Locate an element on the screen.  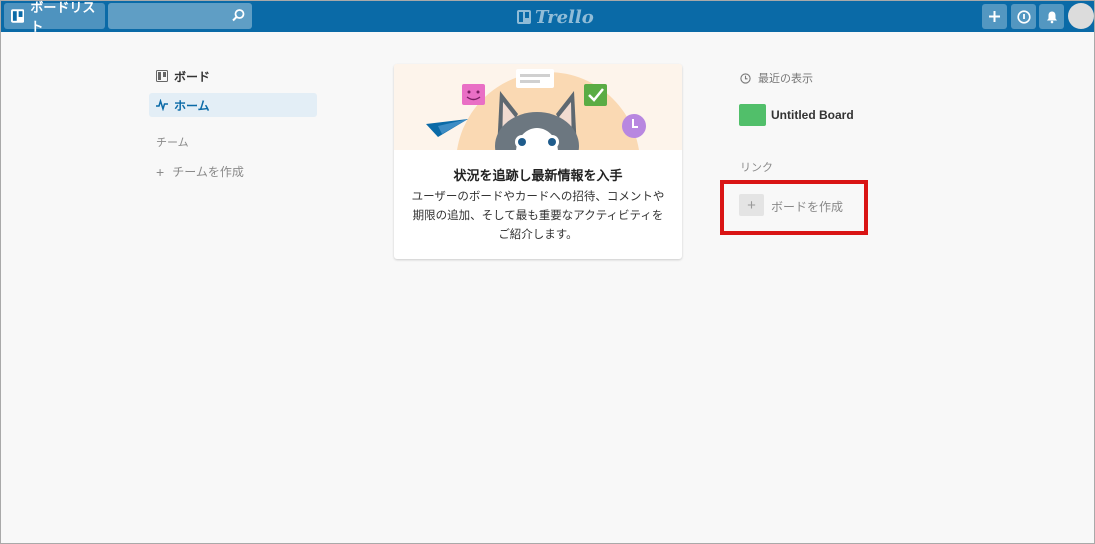
recent-heading: 最近の表示 is located at coordinates (776, 78).